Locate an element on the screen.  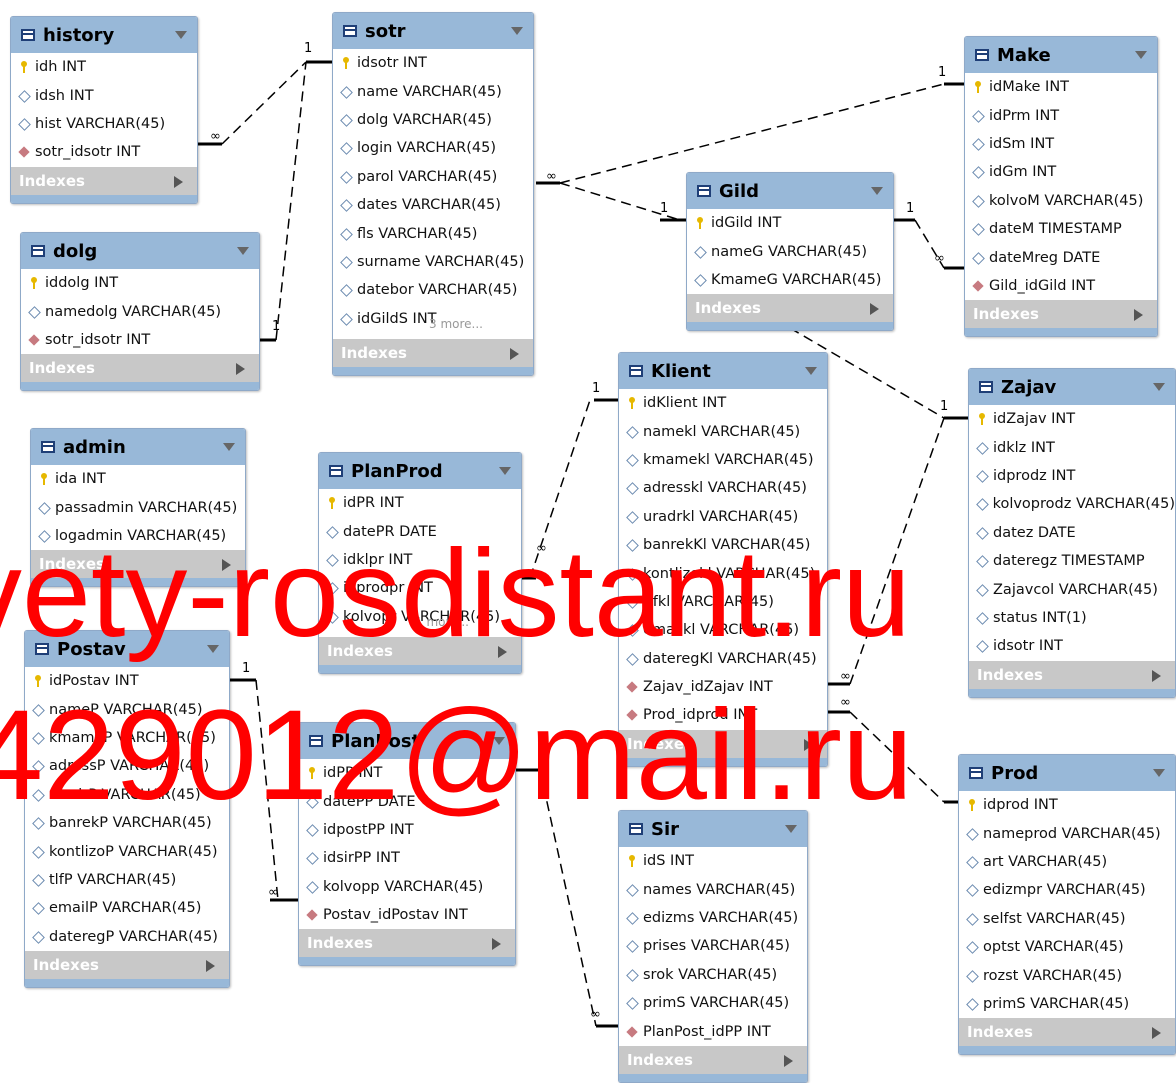
table-header: PlanProd is located at coordinates (420, 471).